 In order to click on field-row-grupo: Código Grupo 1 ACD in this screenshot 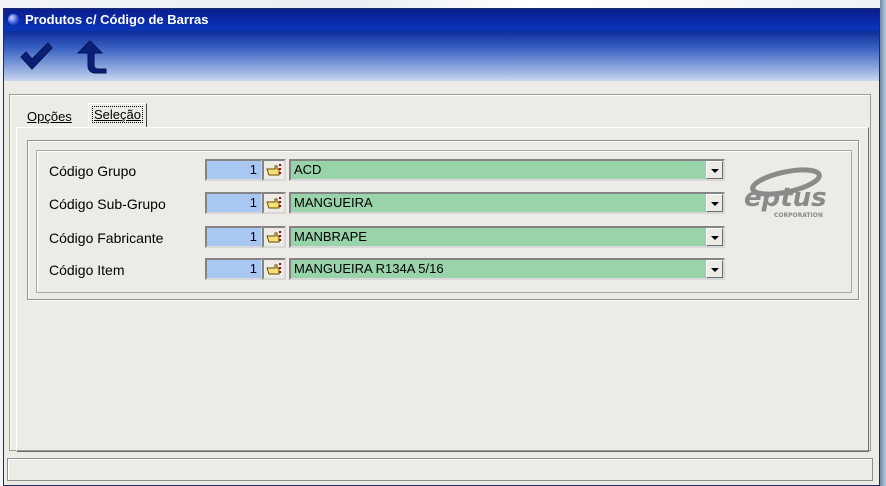, I will do `click(387, 171)`.